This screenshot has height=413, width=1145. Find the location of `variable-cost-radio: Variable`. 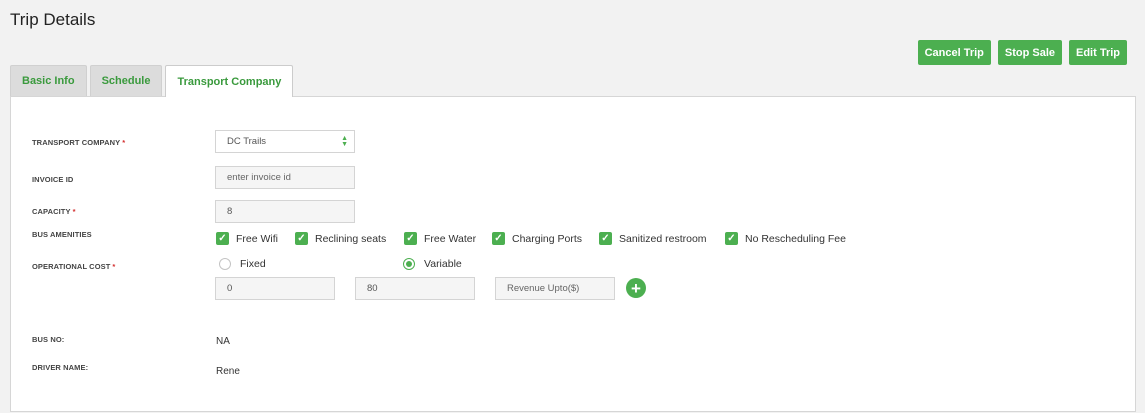

variable-cost-radio: Variable is located at coordinates (432, 264).